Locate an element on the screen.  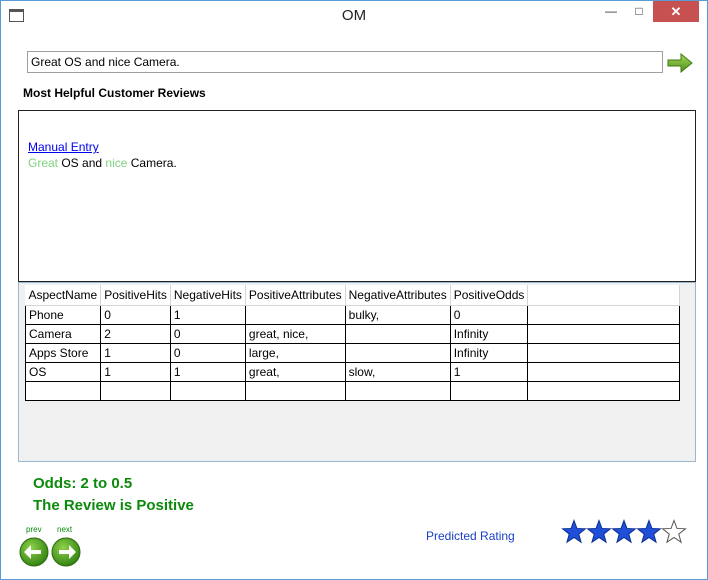
table-cell: OS is located at coordinates (63, 372).